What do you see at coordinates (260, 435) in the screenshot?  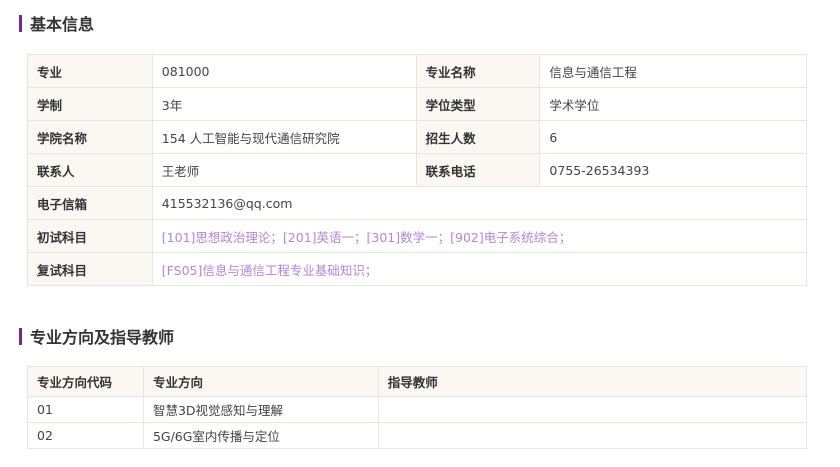 I see `direction-name: 5G/6G室内传播与定位` at bounding box center [260, 435].